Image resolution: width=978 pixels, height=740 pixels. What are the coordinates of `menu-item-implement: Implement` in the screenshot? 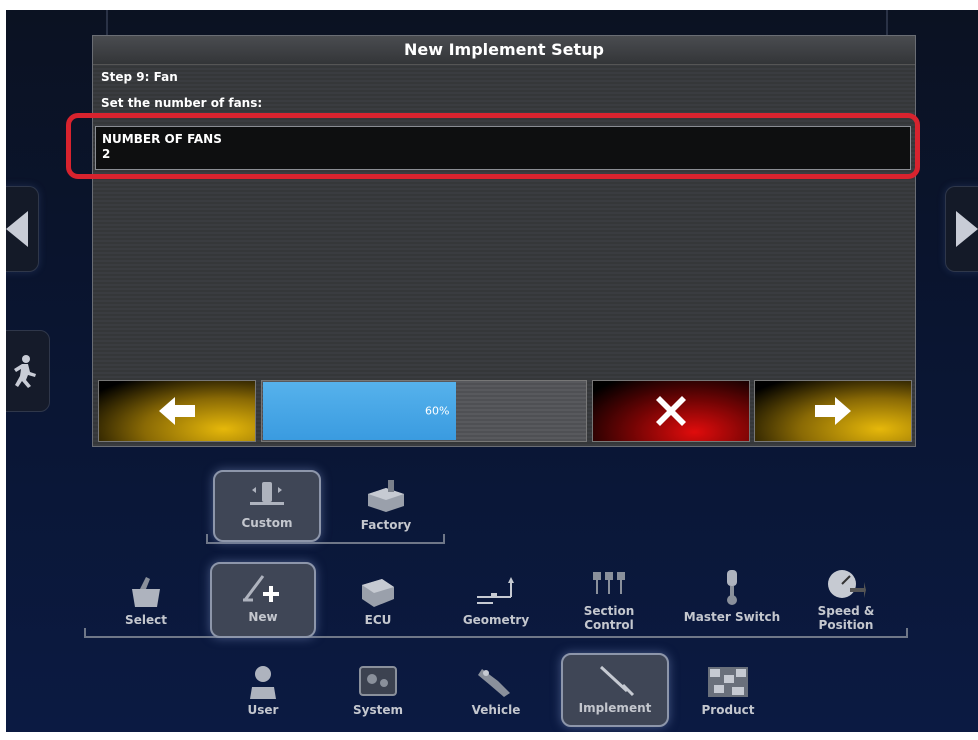 It's located at (615, 690).